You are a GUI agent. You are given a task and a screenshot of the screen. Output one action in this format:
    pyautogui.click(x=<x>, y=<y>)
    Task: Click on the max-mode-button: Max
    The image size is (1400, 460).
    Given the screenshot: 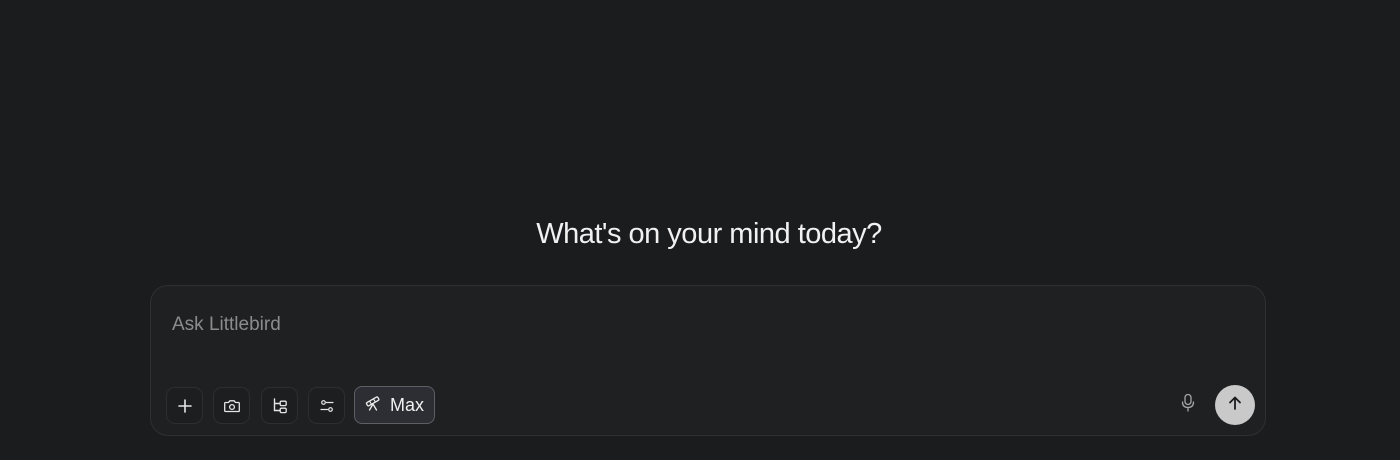 What is the action you would take?
    pyautogui.click(x=394, y=405)
    